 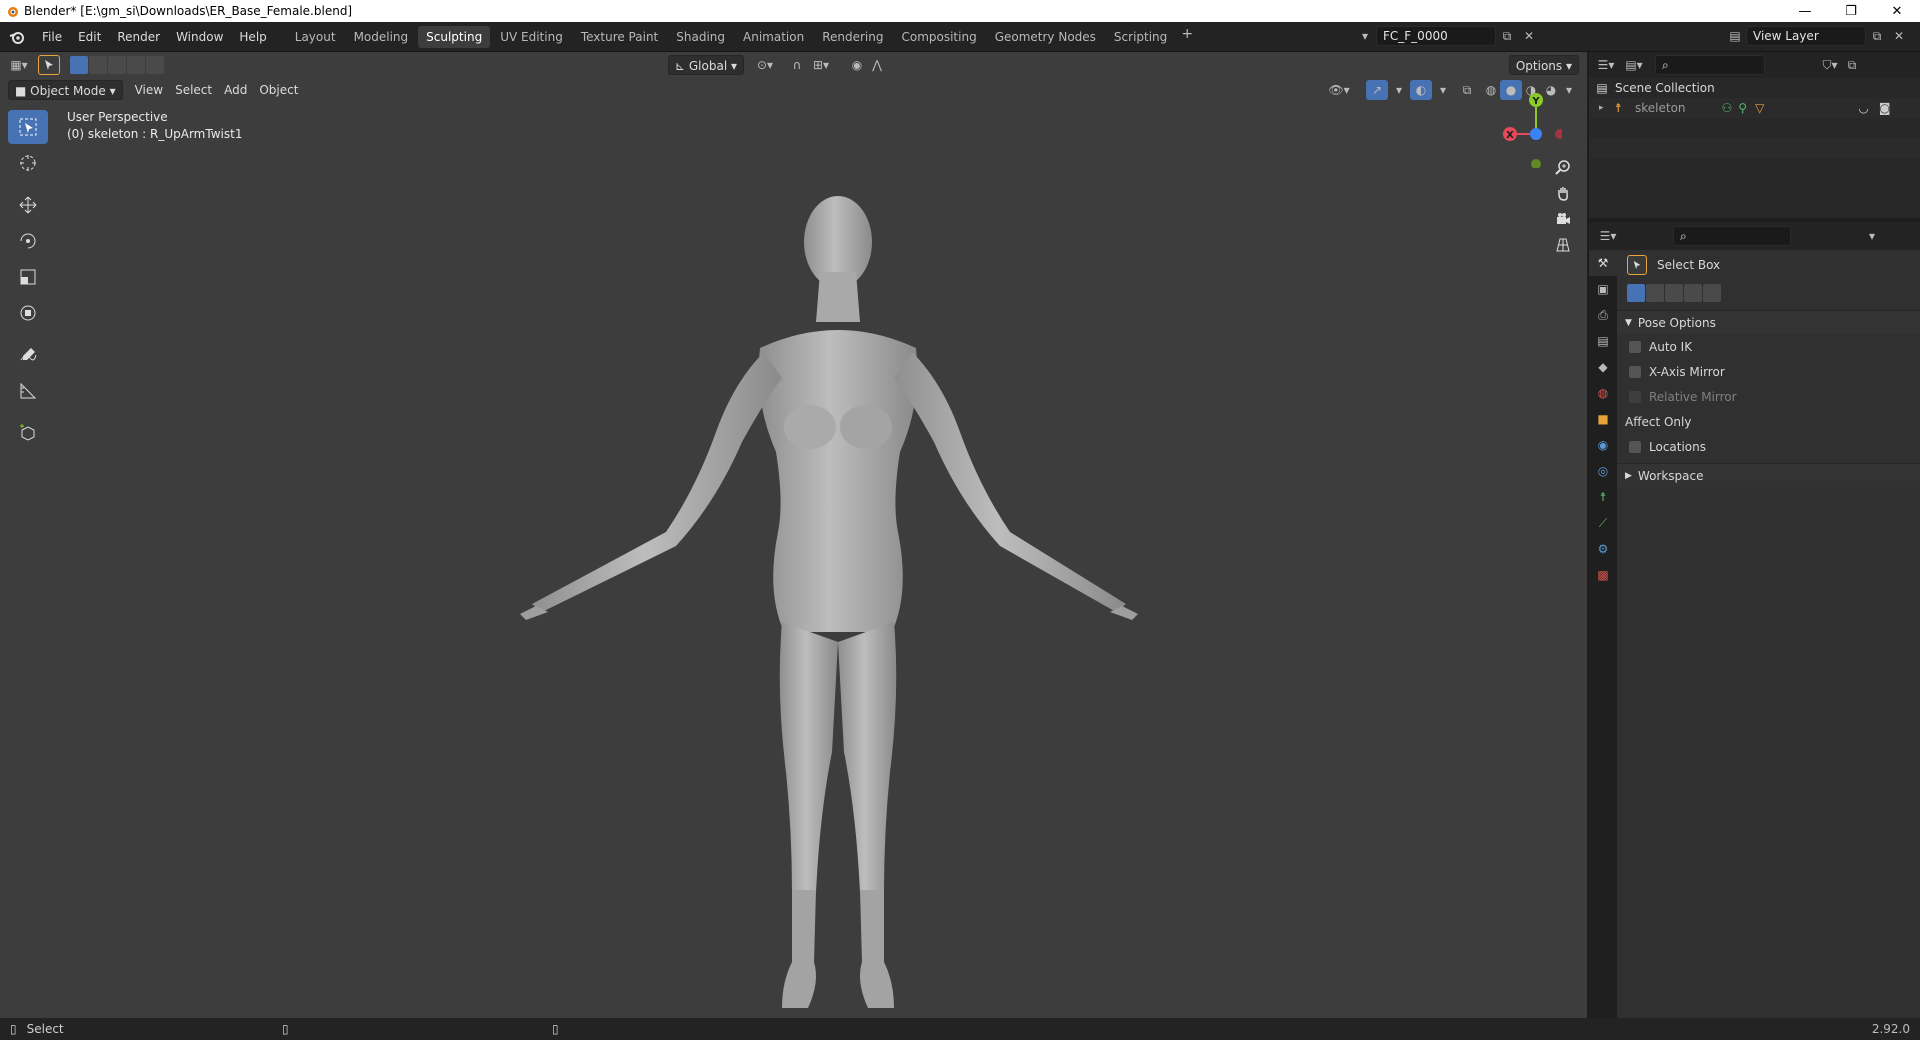 I want to click on mode-dropdown: ■ Object Mode ▾, so click(x=65, y=90).